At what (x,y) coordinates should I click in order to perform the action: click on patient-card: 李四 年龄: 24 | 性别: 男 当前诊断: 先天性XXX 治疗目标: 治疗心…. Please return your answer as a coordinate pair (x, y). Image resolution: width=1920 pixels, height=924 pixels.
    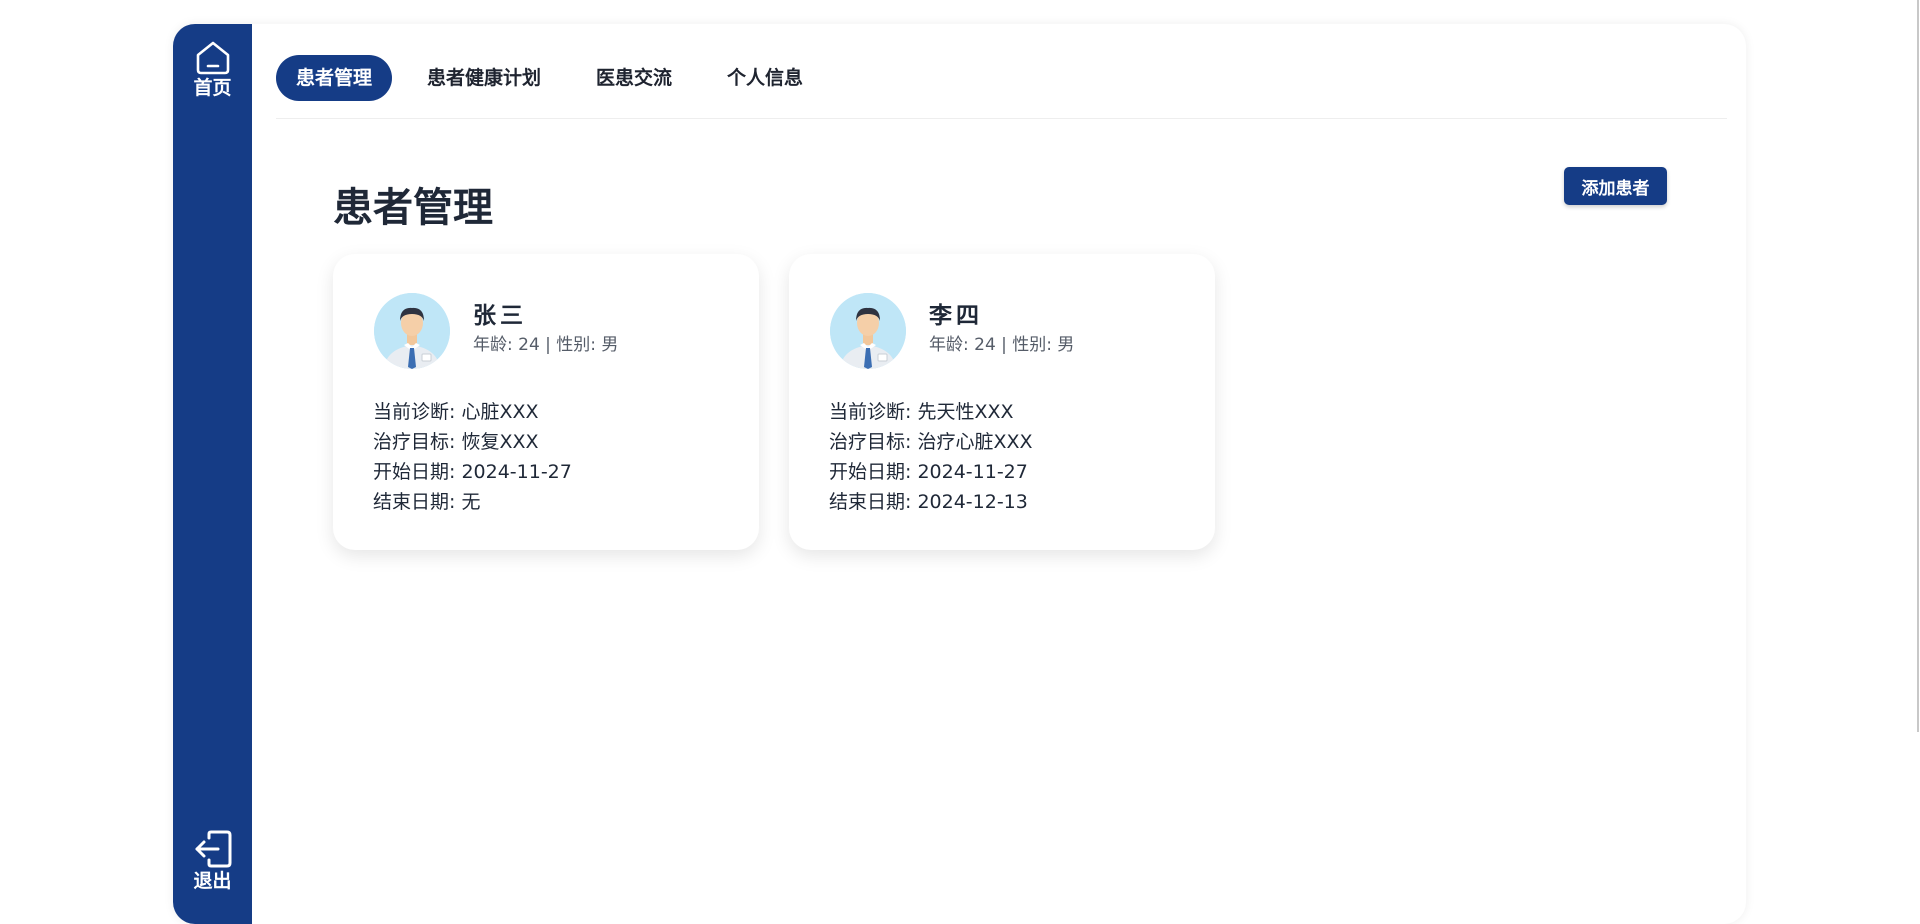
    Looking at the image, I should click on (1002, 402).